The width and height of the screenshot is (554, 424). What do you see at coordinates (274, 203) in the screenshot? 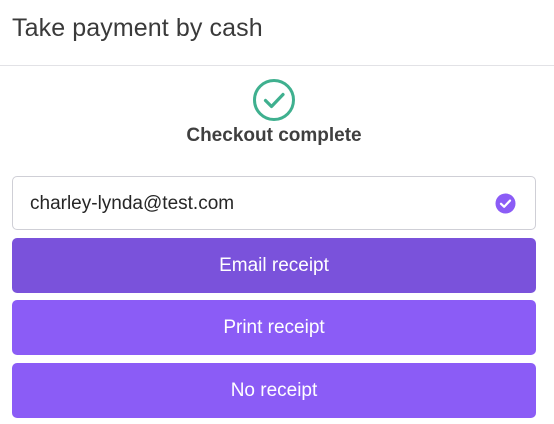
I see `email-field: charley-lynda@test.com` at bounding box center [274, 203].